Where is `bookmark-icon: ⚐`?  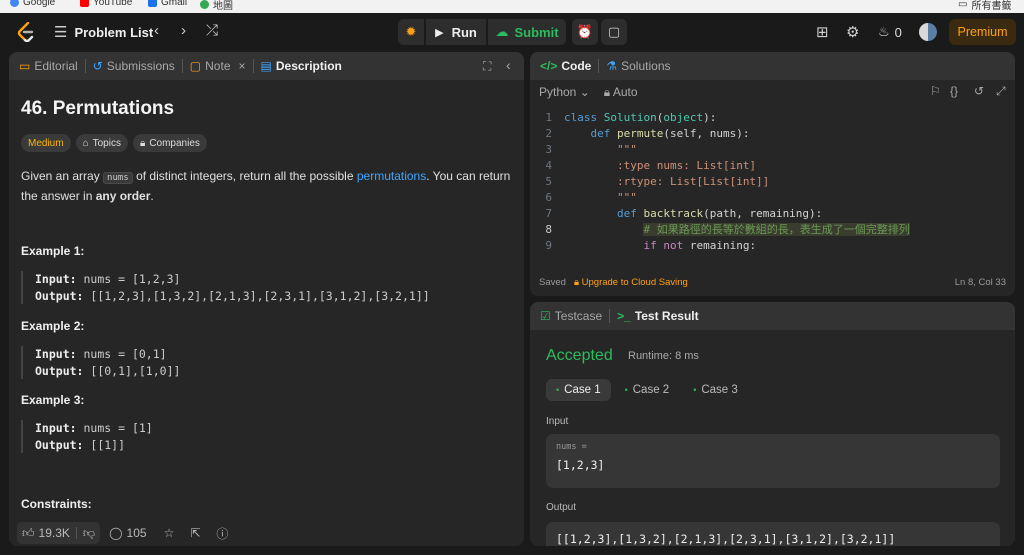
bookmark-icon: ⚐ is located at coordinates (935, 91).